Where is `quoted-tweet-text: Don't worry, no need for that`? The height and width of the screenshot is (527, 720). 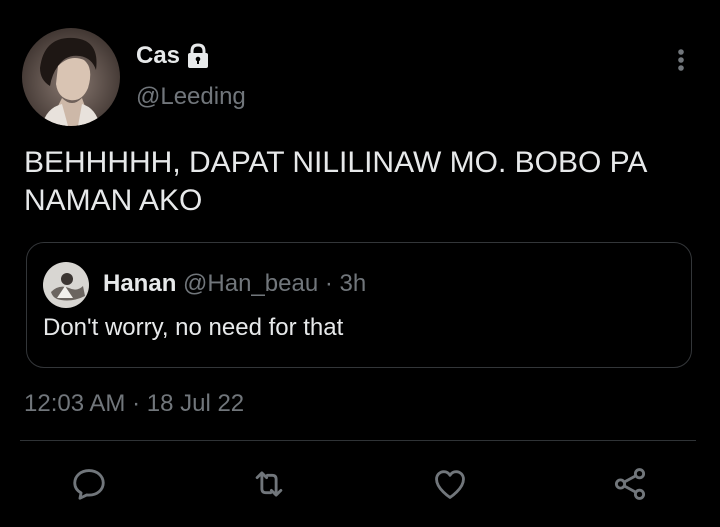
quoted-tweet-text: Don't worry, no need for that is located at coordinates (193, 327).